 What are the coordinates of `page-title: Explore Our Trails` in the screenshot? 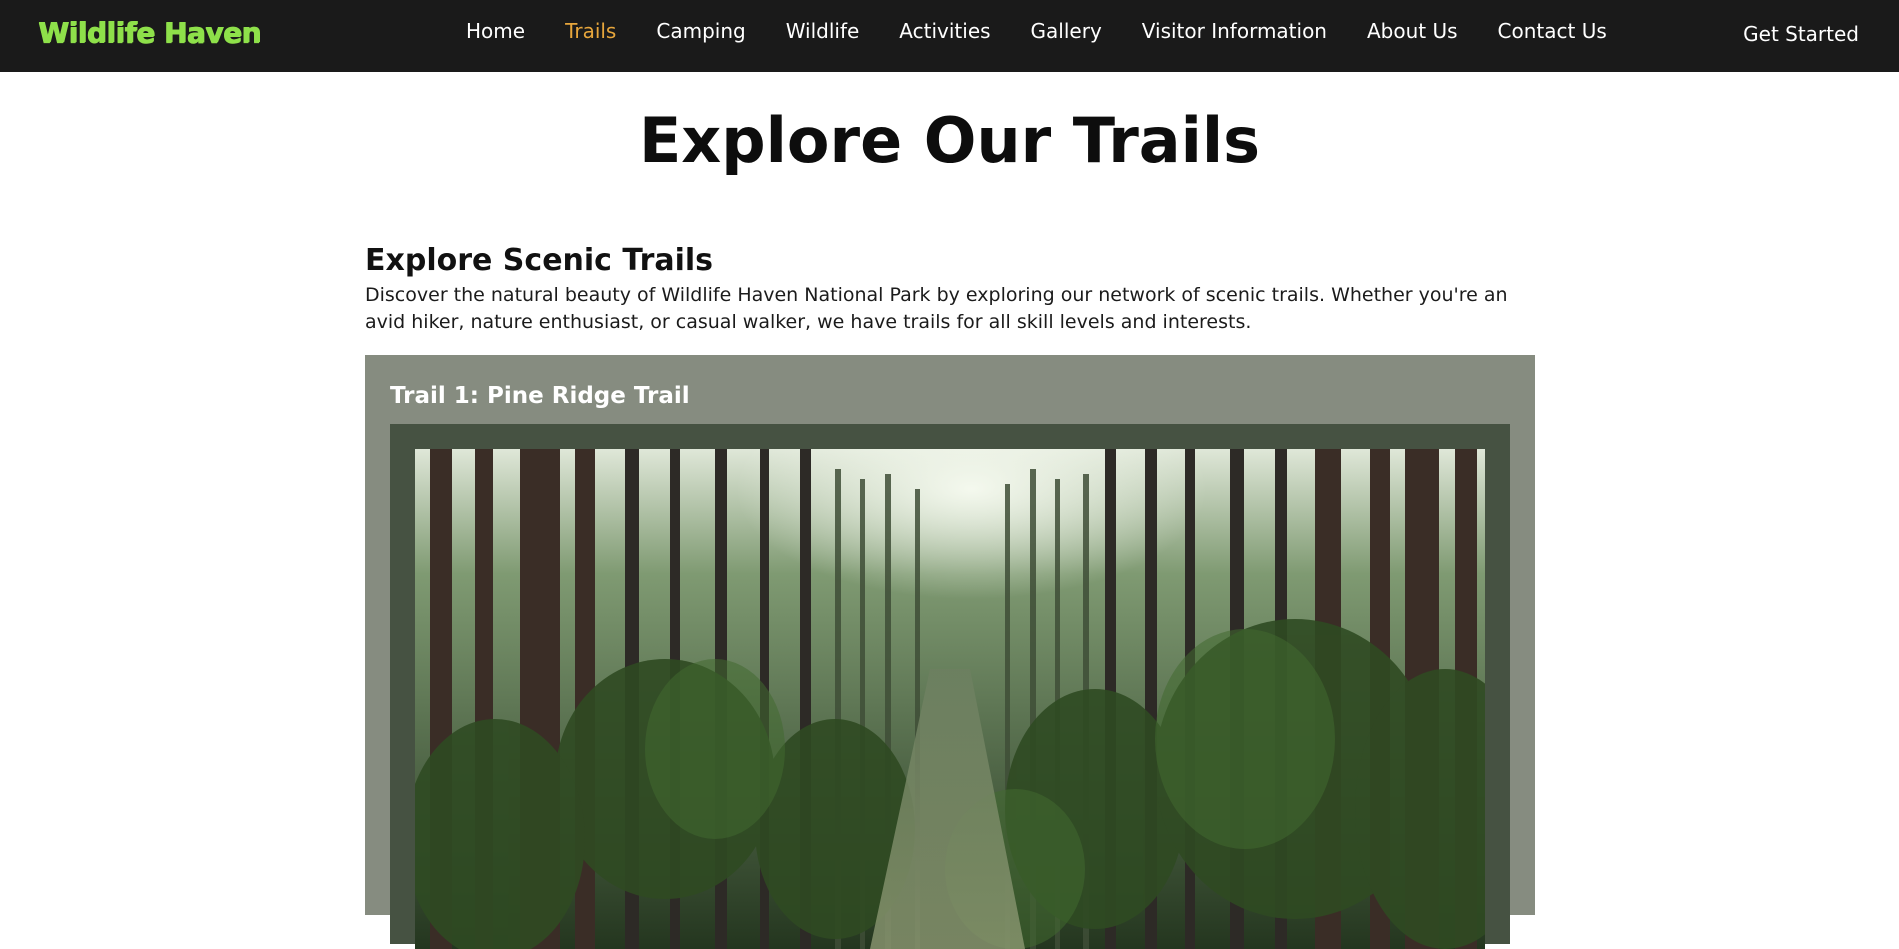 It's located at (949, 140).